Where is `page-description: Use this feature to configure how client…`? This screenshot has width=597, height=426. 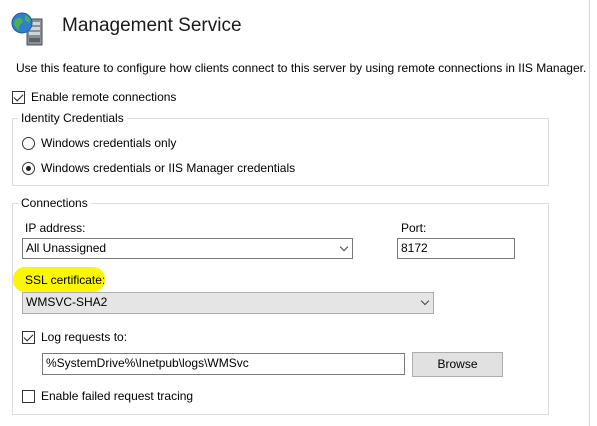 page-description: Use this feature to configure how client… is located at coordinates (301, 68).